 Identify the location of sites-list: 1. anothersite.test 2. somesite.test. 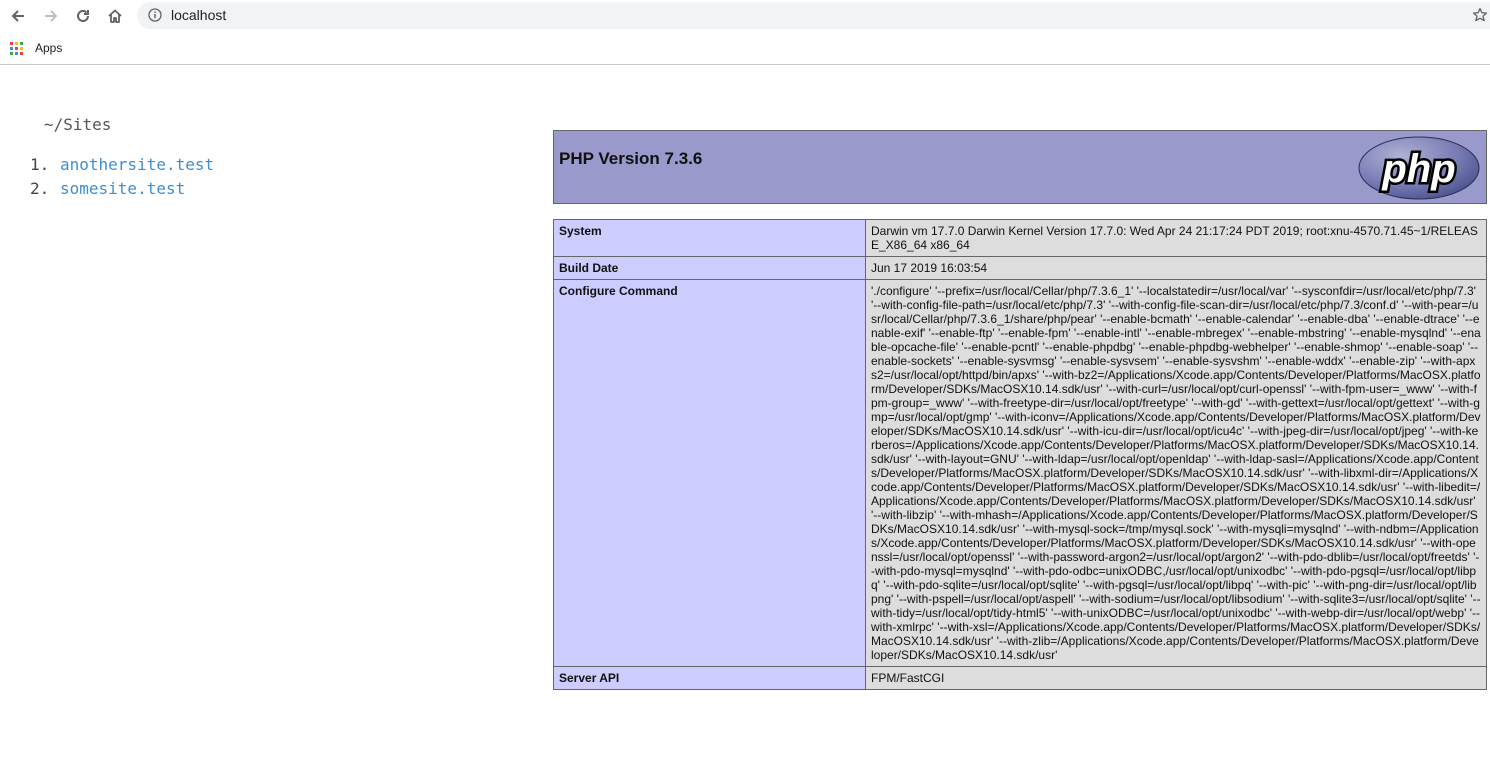
(122, 177).